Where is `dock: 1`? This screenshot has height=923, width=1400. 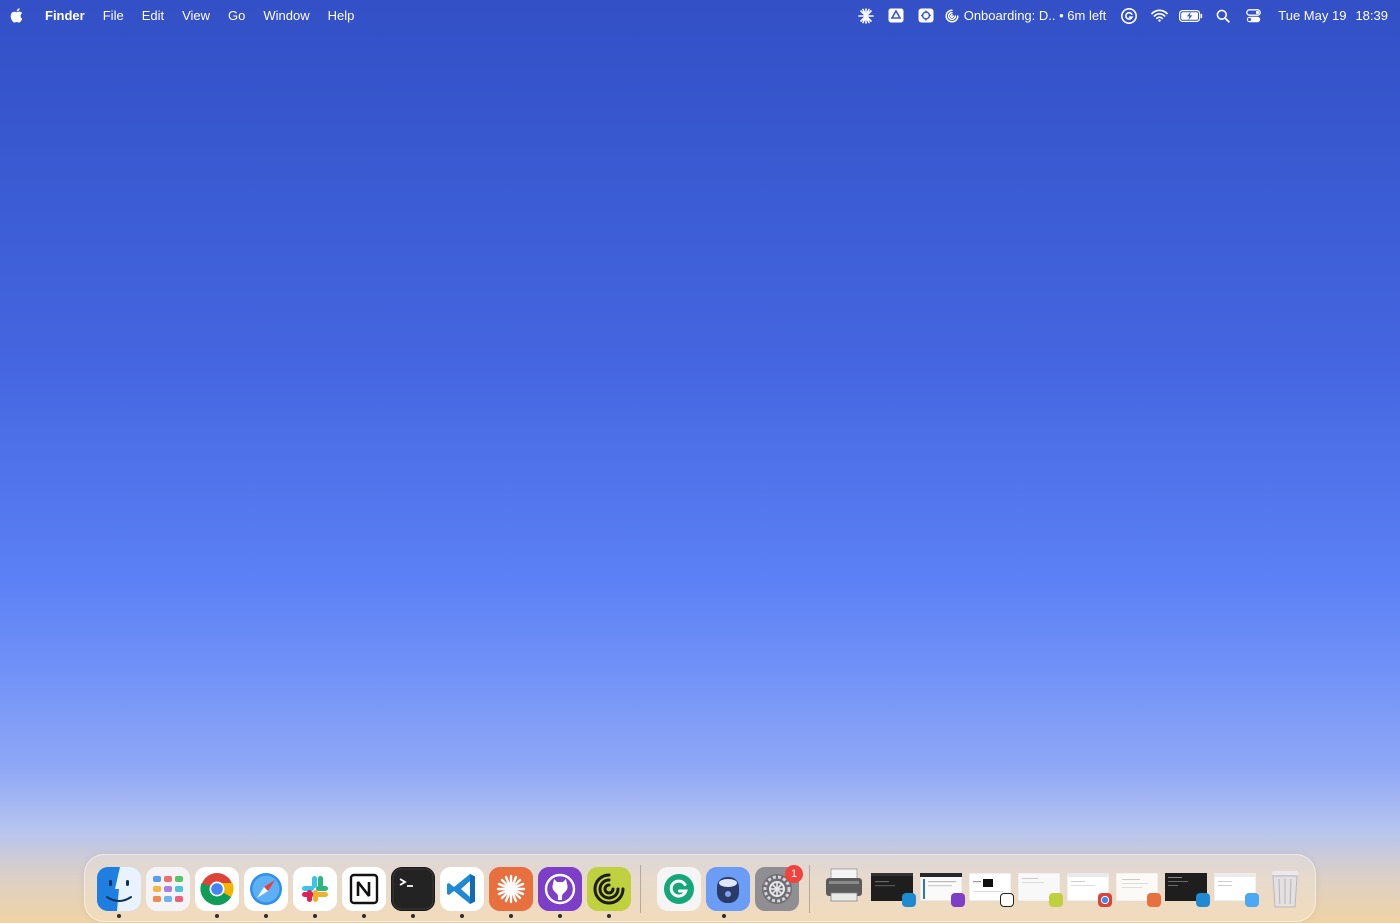
dock: 1 is located at coordinates (700, 888).